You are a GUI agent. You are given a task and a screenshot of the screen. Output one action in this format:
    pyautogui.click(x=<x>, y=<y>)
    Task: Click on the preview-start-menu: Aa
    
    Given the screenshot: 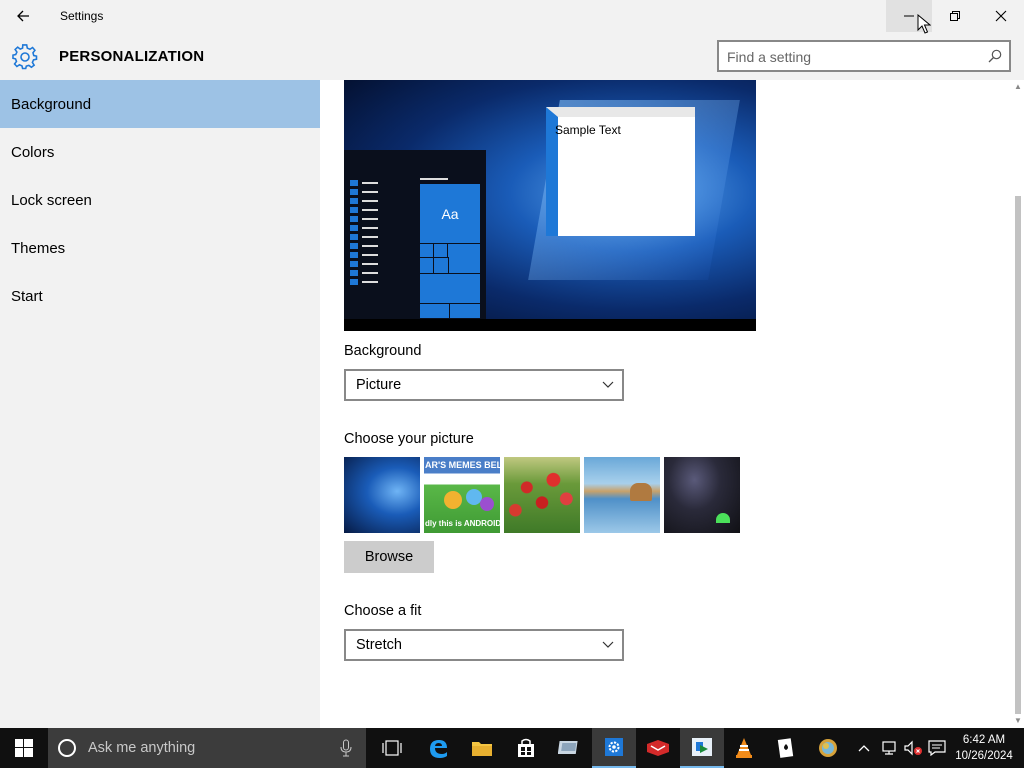 What is the action you would take?
    pyautogui.click(x=415, y=240)
    